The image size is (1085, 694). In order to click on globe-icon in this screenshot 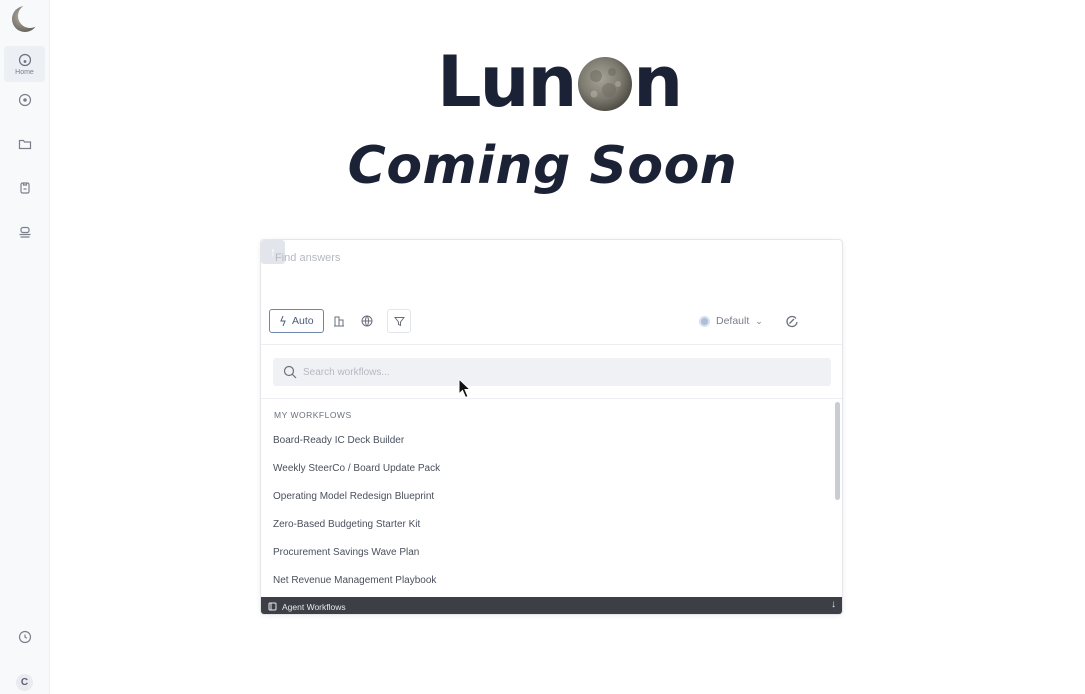, I will do `click(367, 321)`.